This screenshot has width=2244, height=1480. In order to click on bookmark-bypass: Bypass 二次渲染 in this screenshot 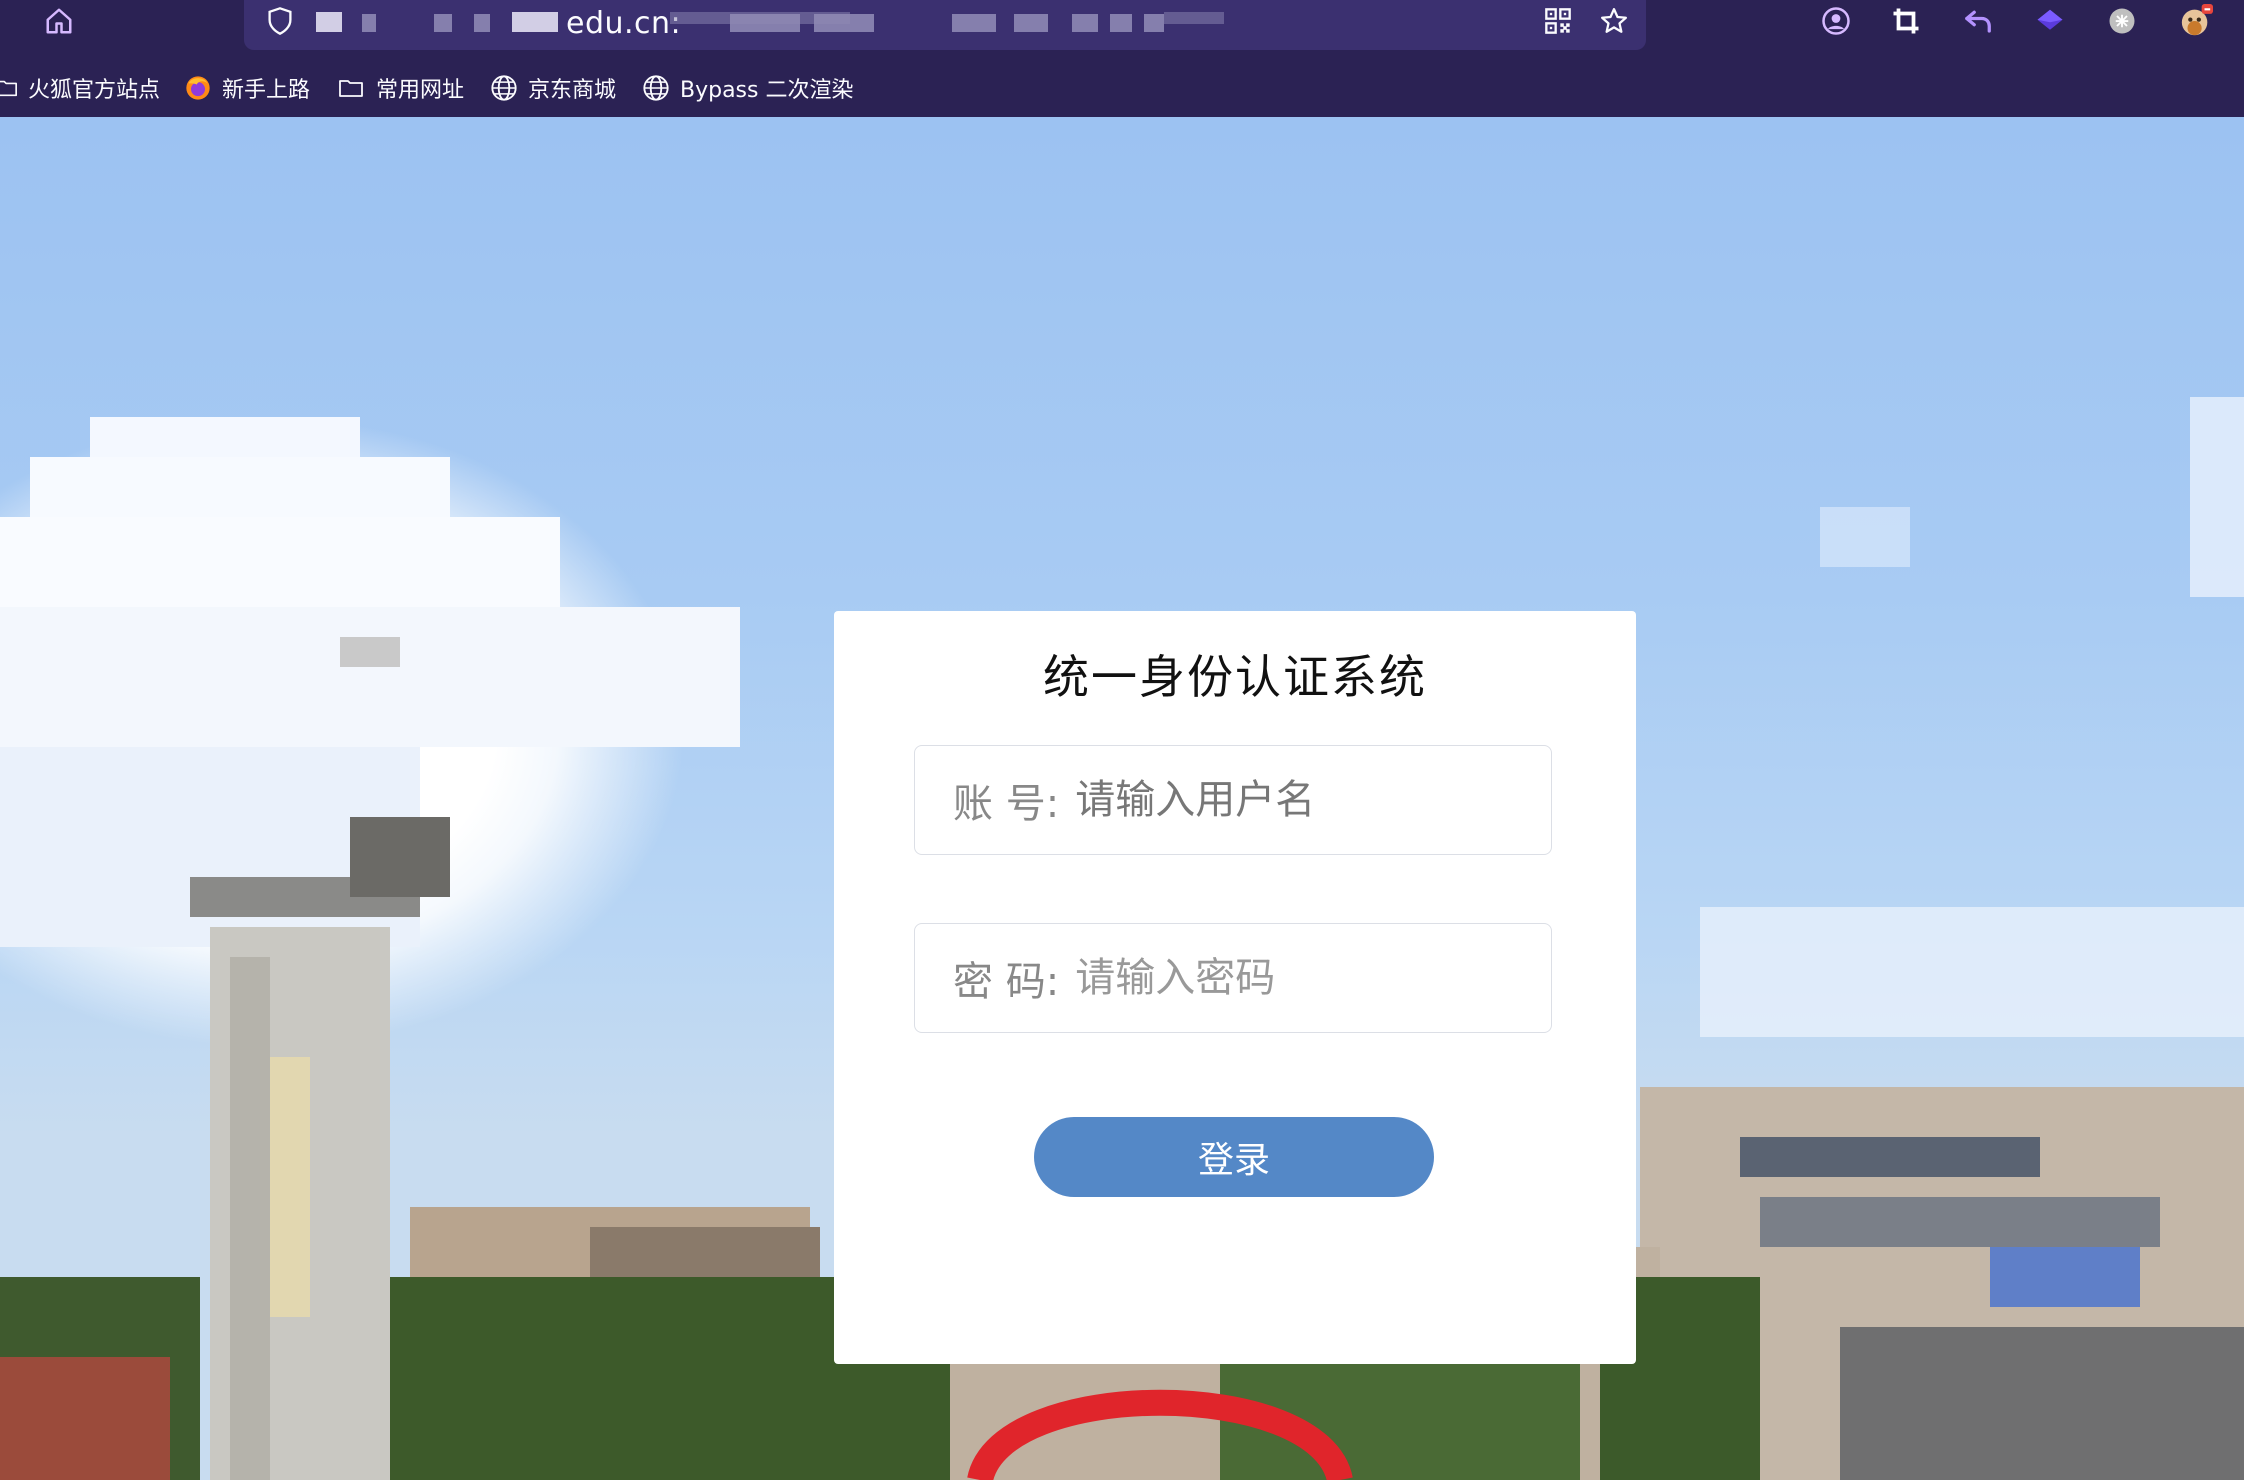, I will do `click(747, 88)`.